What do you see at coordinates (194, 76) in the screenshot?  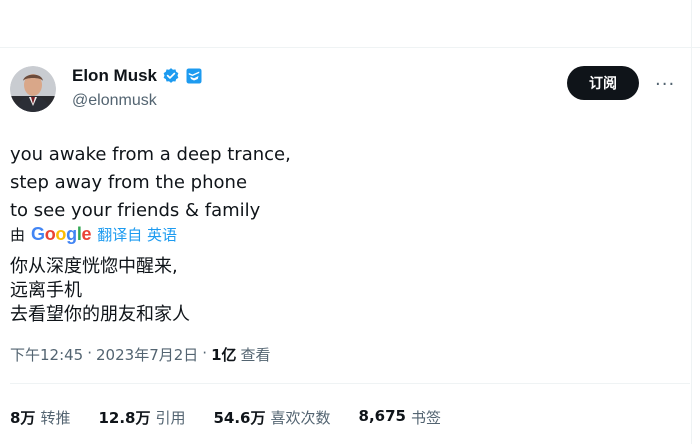 I see `gov-badge-icon` at bounding box center [194, 76].